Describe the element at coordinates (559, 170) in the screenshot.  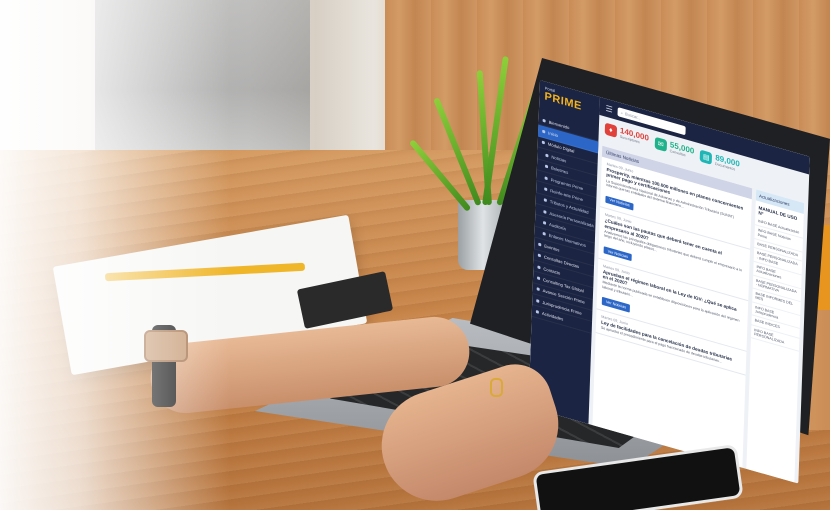
I see `sidebar-item-label: Boletines` at that location.